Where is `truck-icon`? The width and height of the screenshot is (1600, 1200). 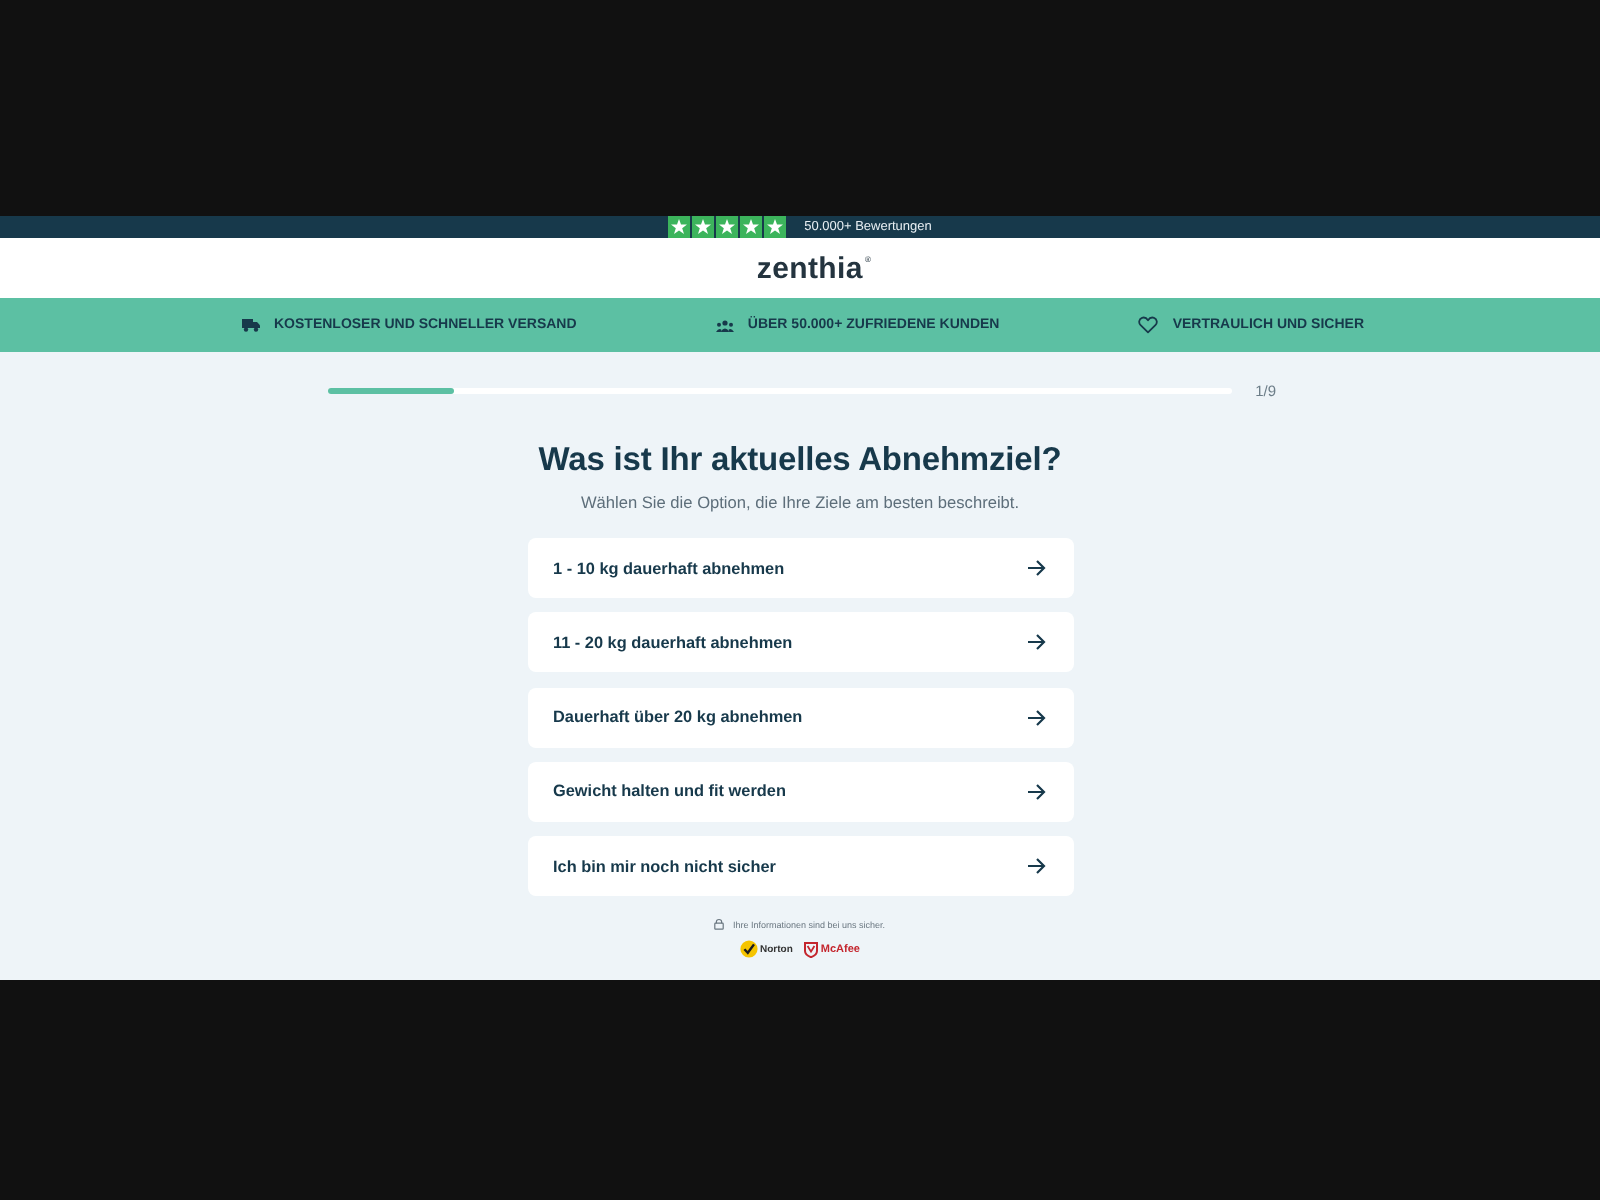 truck-icon is located at coordinates (251, 325).